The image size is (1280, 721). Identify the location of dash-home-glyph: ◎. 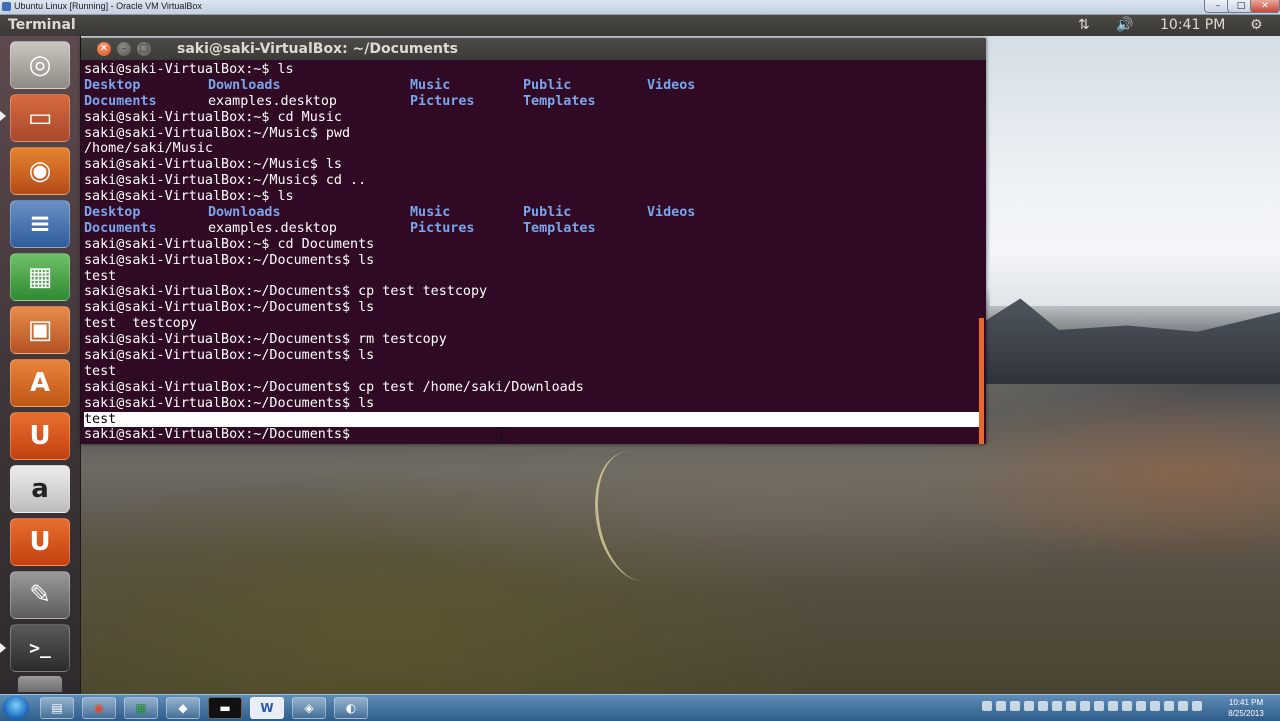
(40, 65).